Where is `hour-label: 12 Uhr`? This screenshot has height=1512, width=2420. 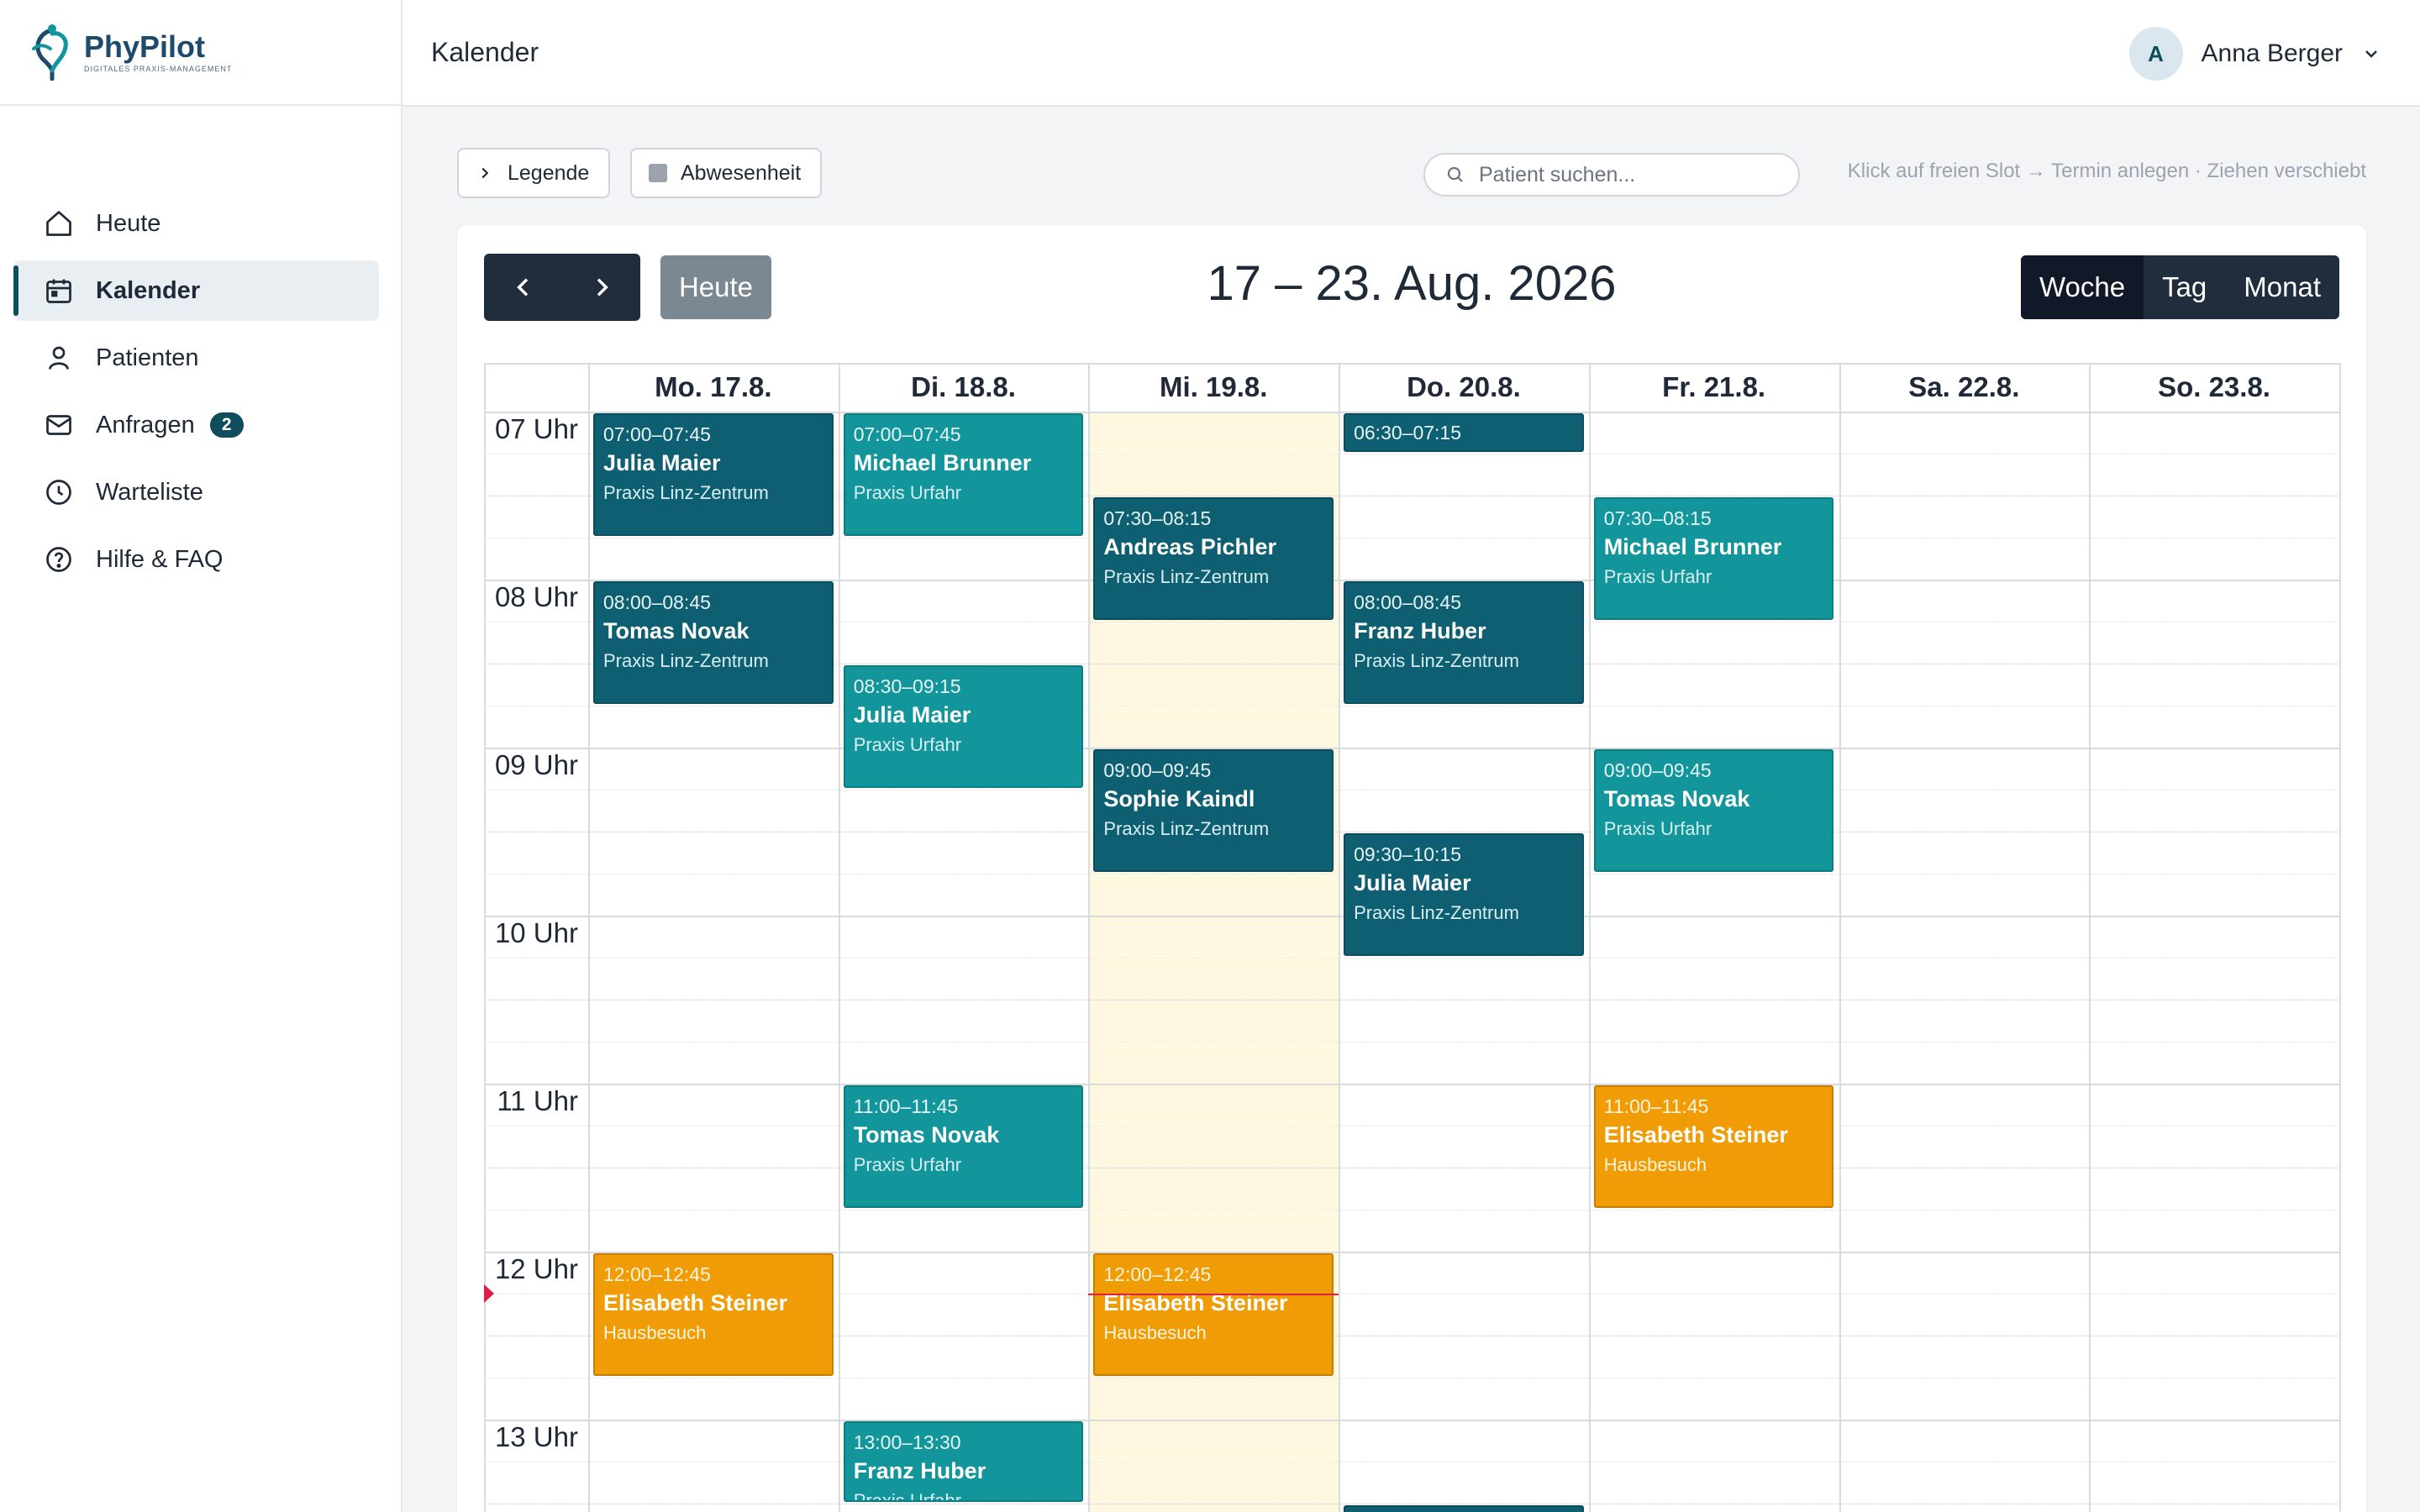 hour-label: 12 Uhr is located at coordinates (536, 1268).